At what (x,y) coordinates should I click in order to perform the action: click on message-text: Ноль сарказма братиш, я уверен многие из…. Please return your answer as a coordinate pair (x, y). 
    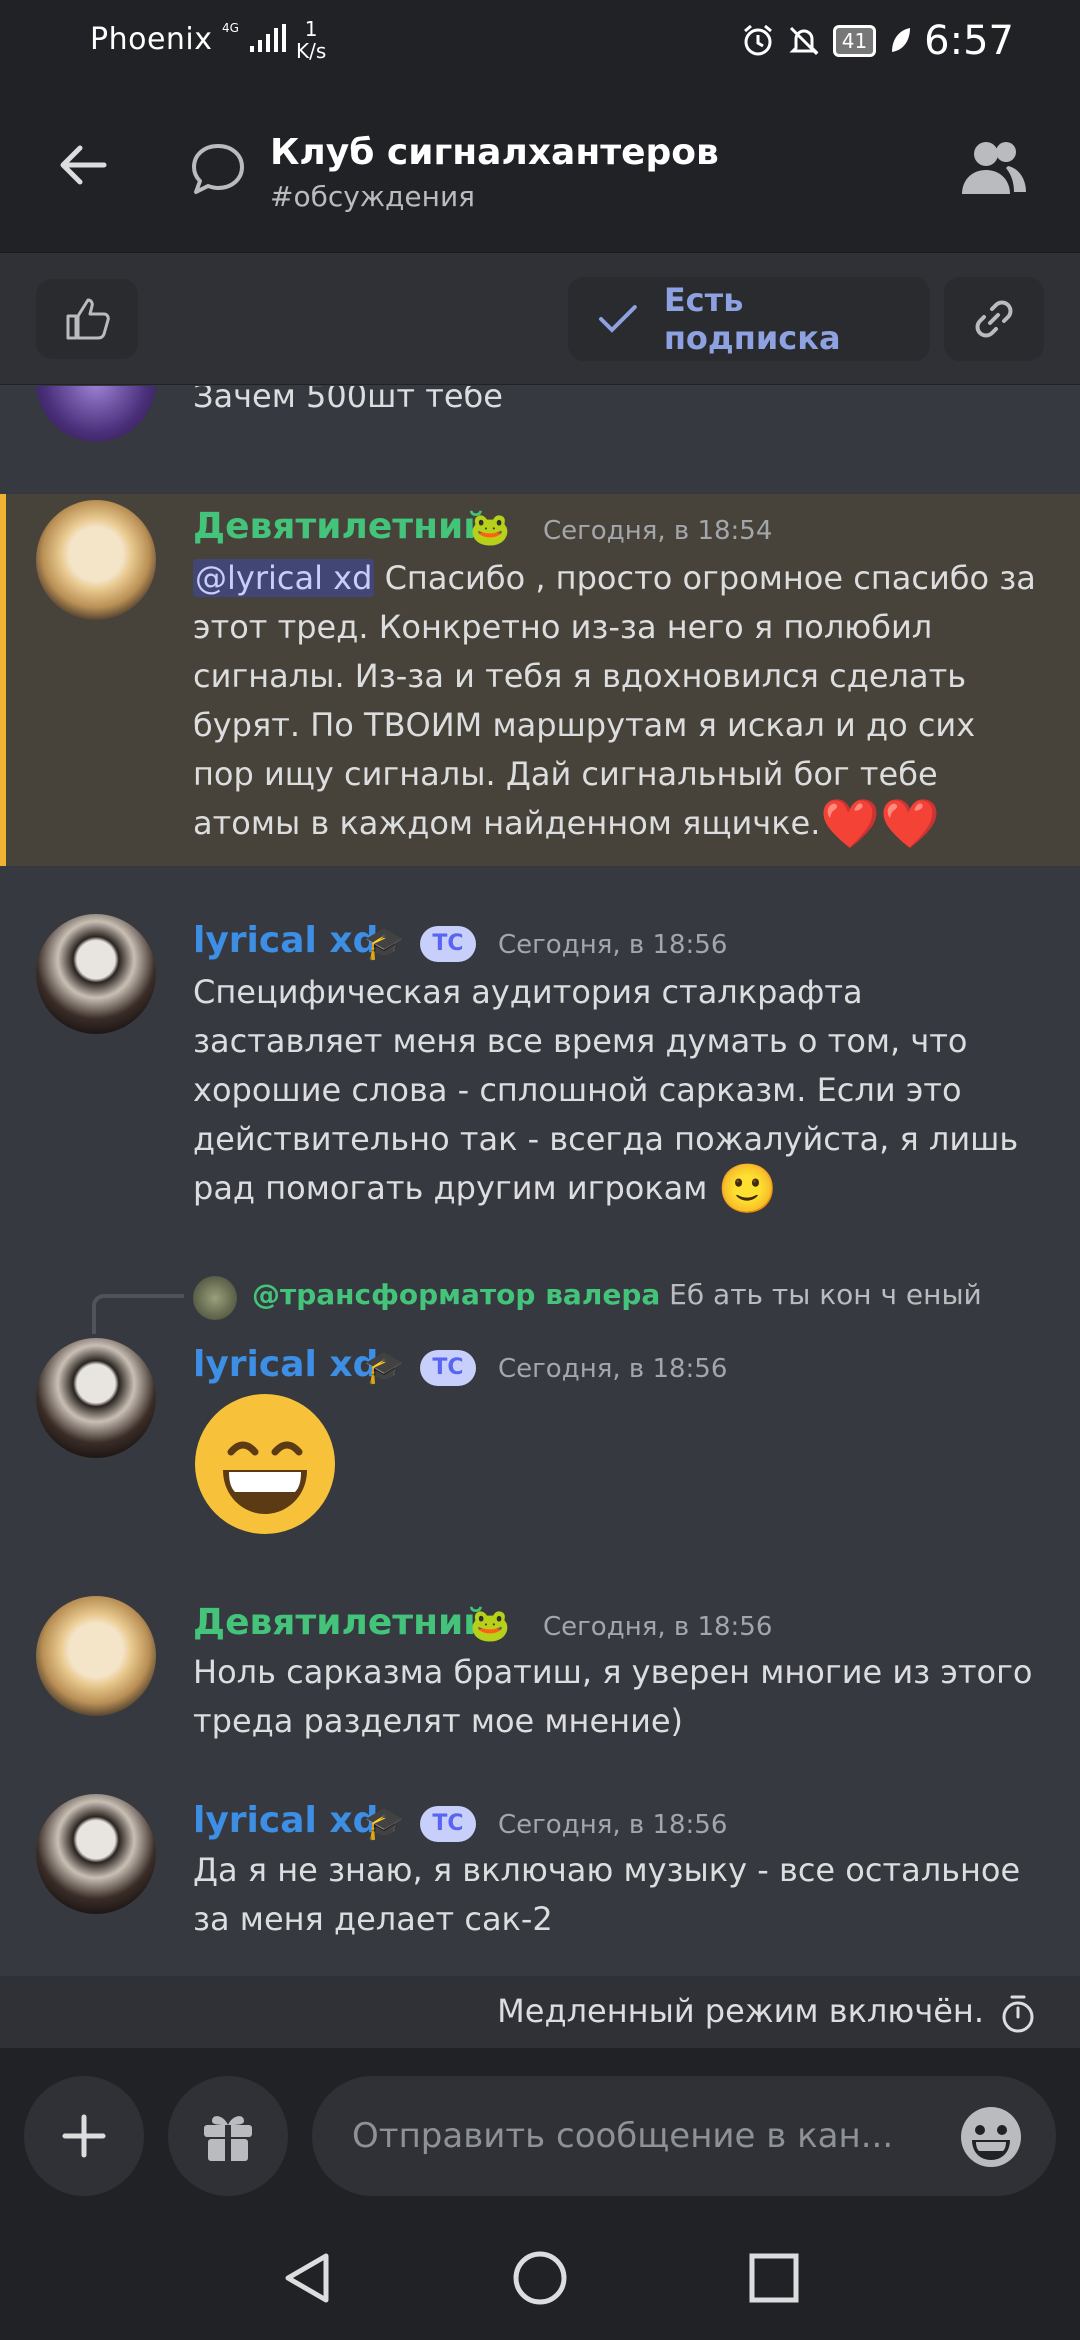
    Looking at the image, I should click on (613, 1696).